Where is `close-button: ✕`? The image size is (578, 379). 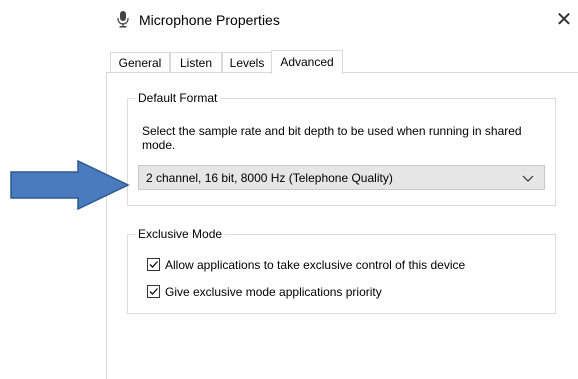 close-button: ✕ is located at coordinates (564, 20).